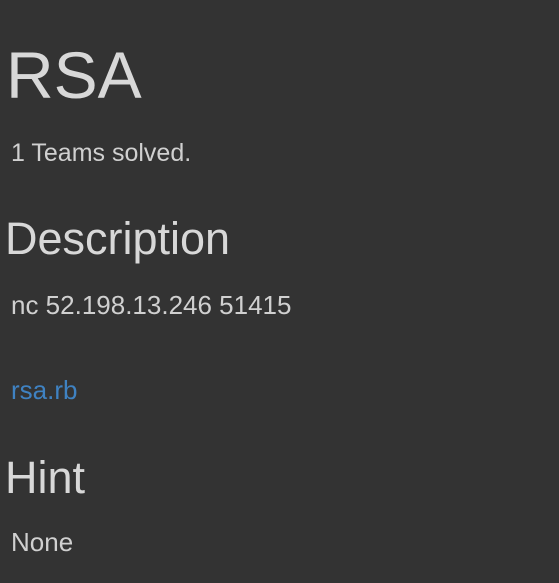  What do you see at coordinates (101, 153) in the screenshot?
I see `solved-count: 1 Teams solved.` at bounding box center [101, 153].